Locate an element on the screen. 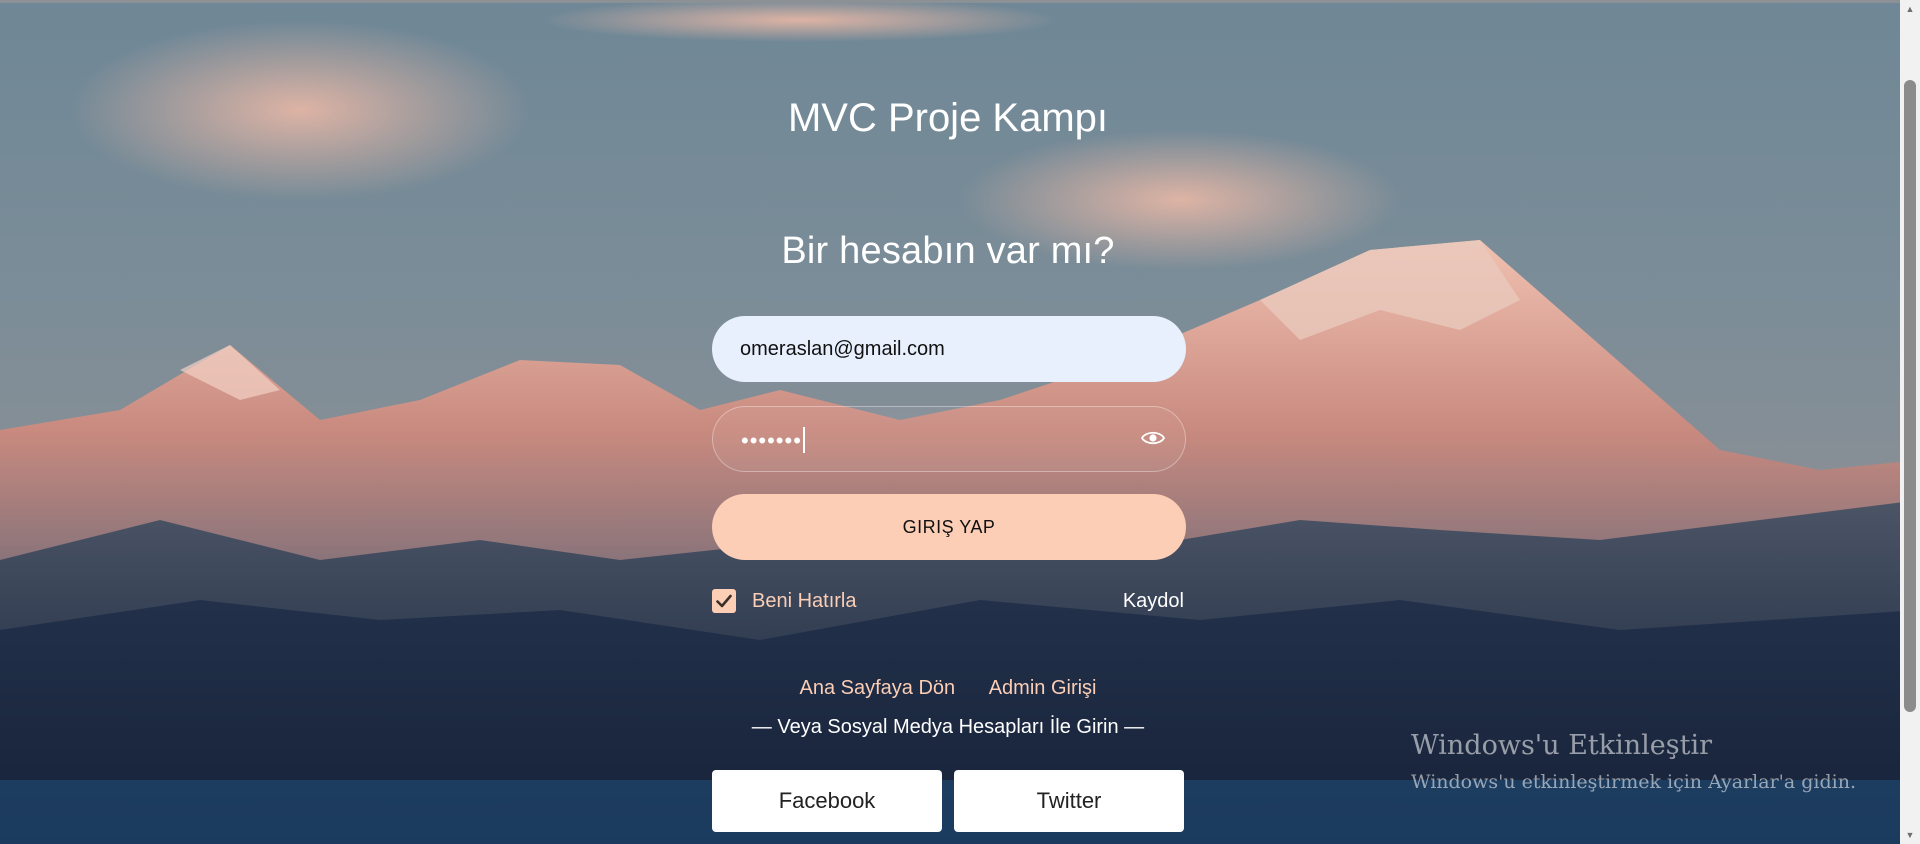 This screenshot has width=1920, height=844. email-input is located at coordinates (949, 349).